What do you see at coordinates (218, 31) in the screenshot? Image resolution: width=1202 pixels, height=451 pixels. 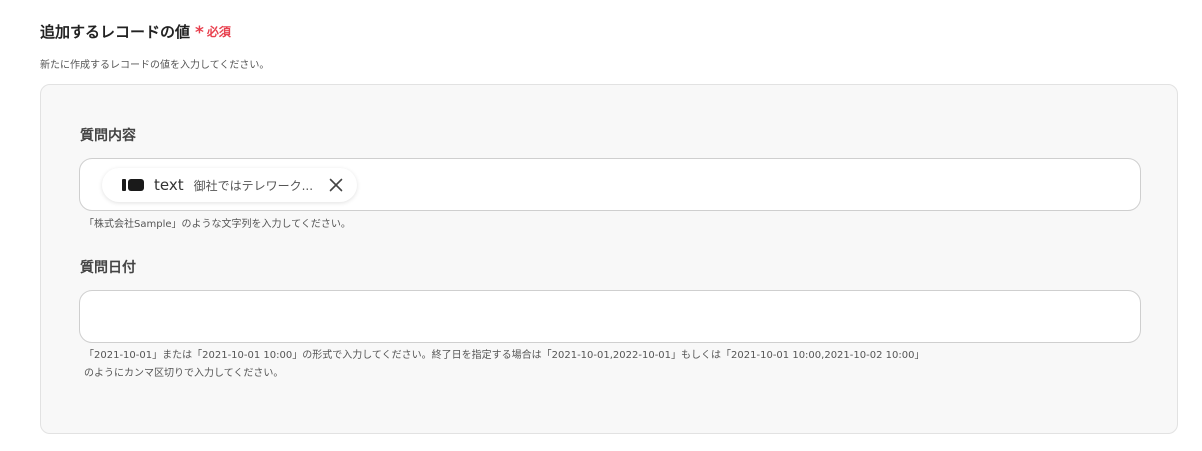 I see `required-label: 必須` at bounding box center [218, 31].